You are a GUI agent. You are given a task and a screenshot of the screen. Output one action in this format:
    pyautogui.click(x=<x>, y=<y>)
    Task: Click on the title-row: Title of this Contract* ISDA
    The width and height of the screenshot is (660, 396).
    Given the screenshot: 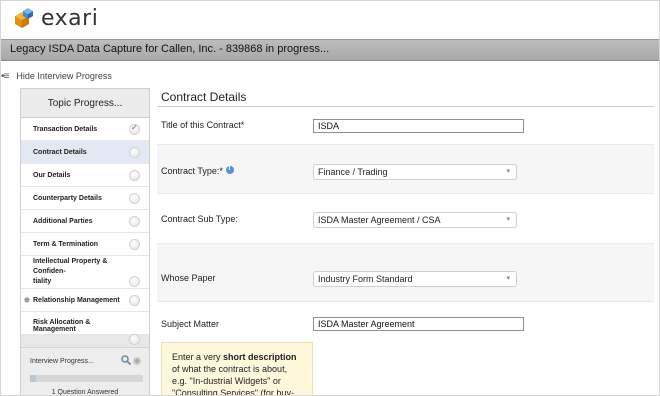 What is the action you would take?
    pyautogui.click(x=405, y=126)
    